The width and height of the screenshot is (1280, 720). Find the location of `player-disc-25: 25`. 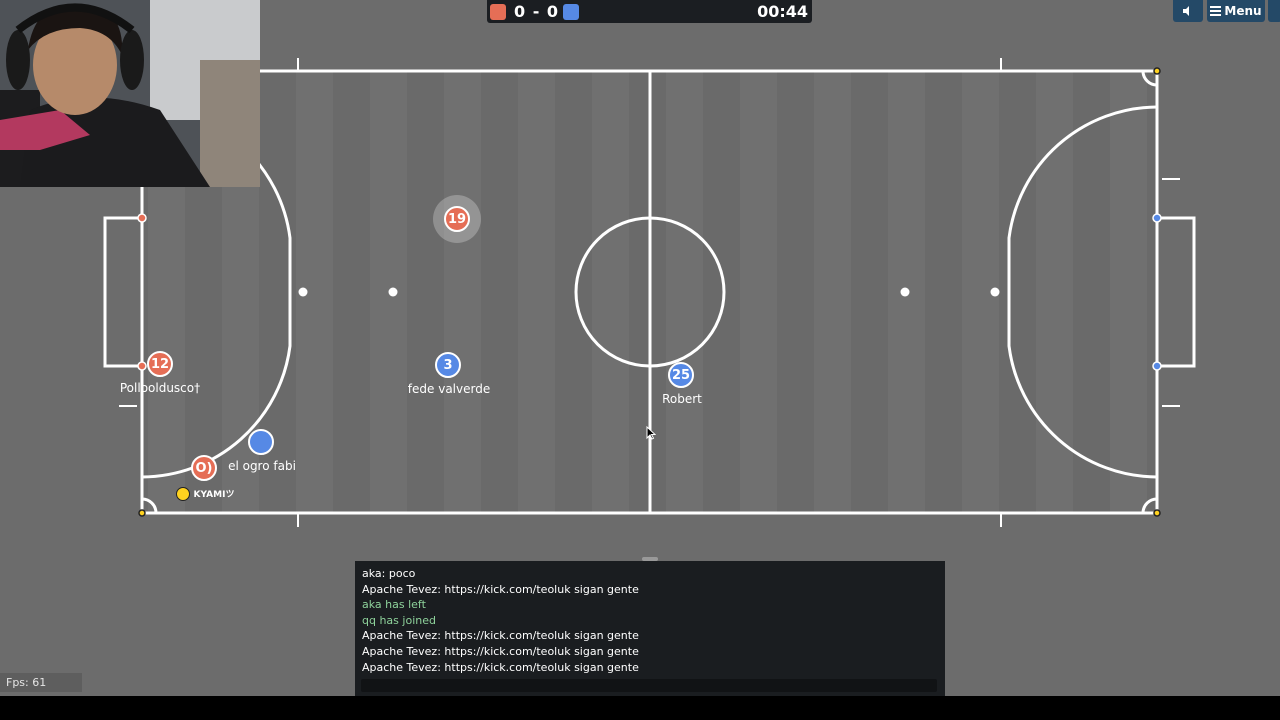

player-disc-25: 25 is located at coordinates (681, 375).